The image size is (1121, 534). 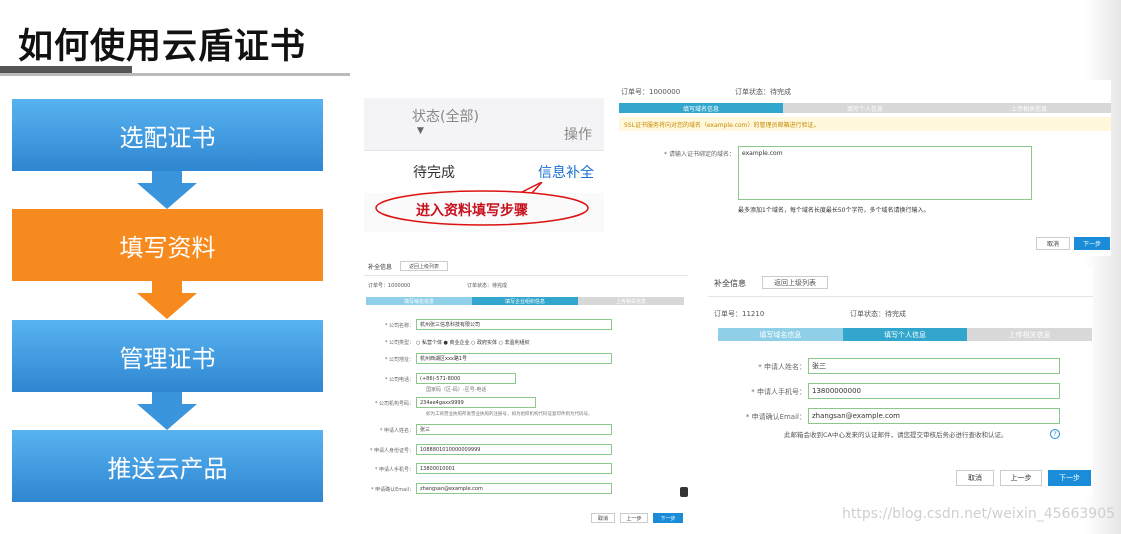 I want to click on row-status: 待完成, so click(x=434, y=173).